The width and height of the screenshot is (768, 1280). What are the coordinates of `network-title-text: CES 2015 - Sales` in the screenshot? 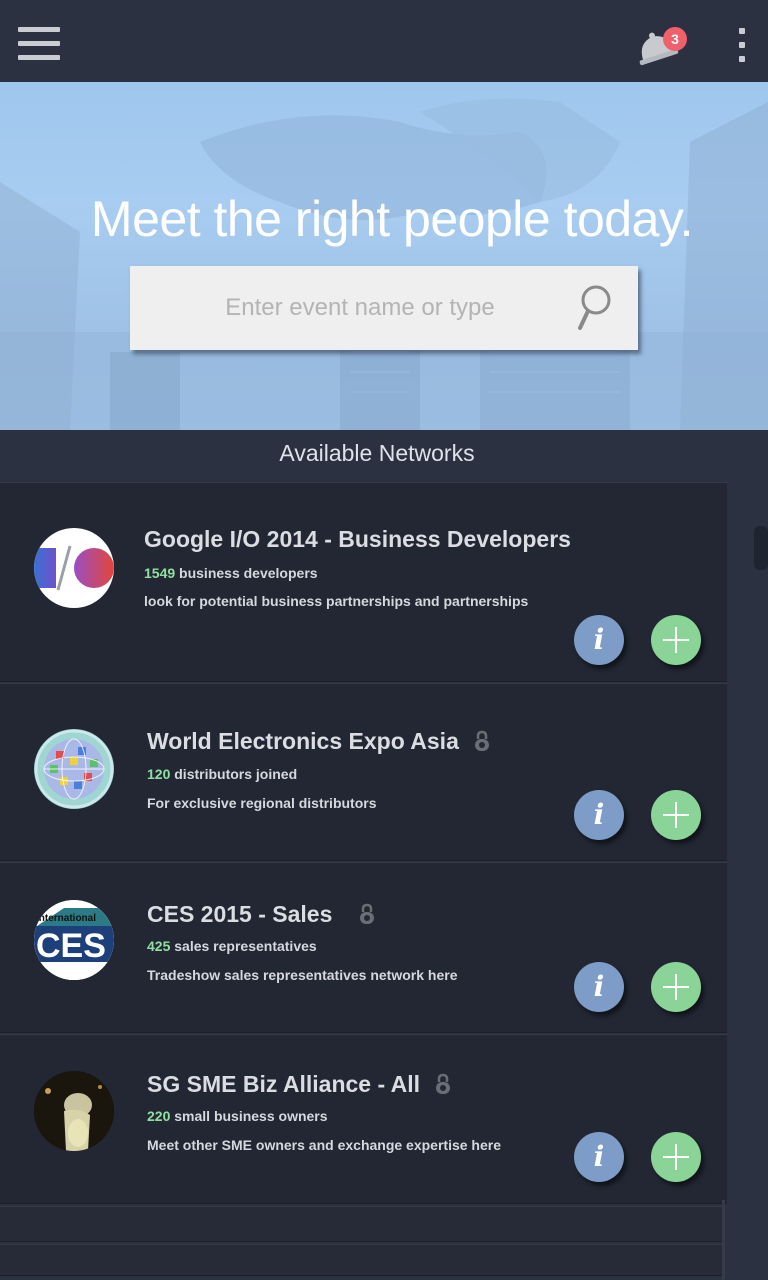 It's located at (240, 914).